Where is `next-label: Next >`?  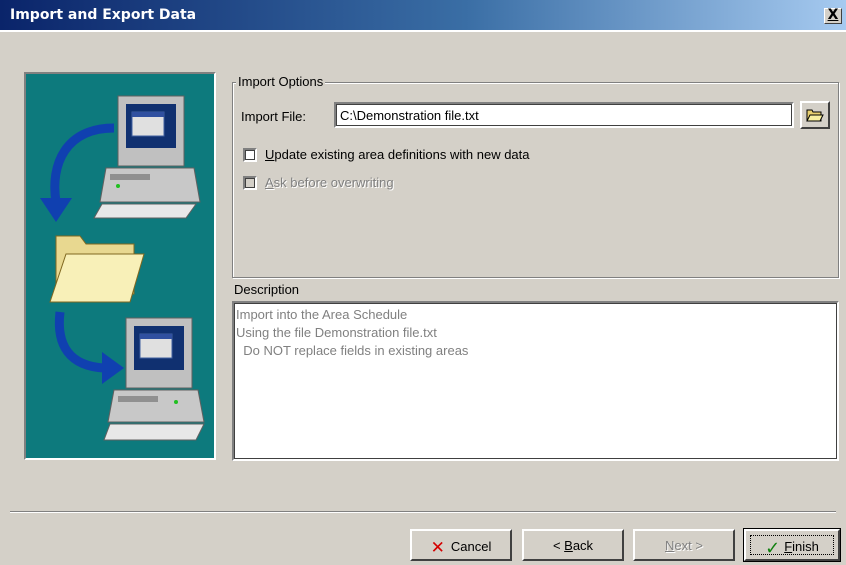 next-label: Next > is located at coordinates (684, 545).